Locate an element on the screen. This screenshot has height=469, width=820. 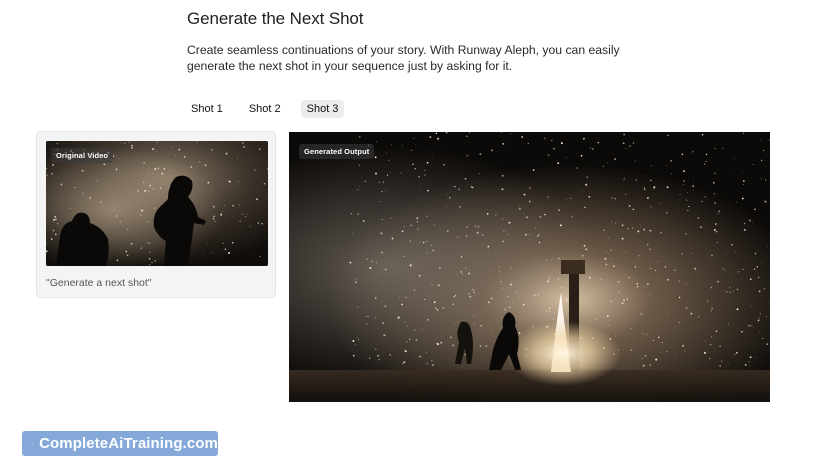
prompt-text: "Generate a next shot" is located at coordinates (99, 283).